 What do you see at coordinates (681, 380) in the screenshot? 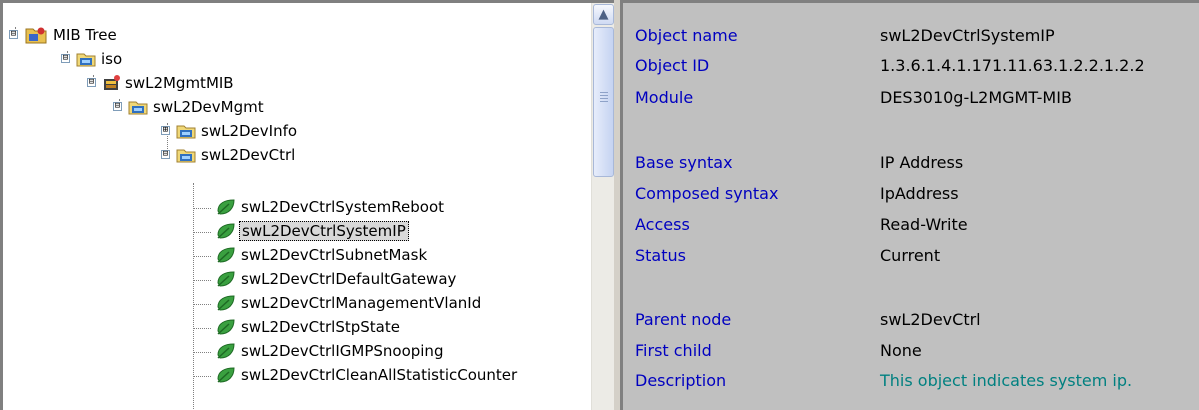
I see `property-label: Description` at bounding box center [681, 380].